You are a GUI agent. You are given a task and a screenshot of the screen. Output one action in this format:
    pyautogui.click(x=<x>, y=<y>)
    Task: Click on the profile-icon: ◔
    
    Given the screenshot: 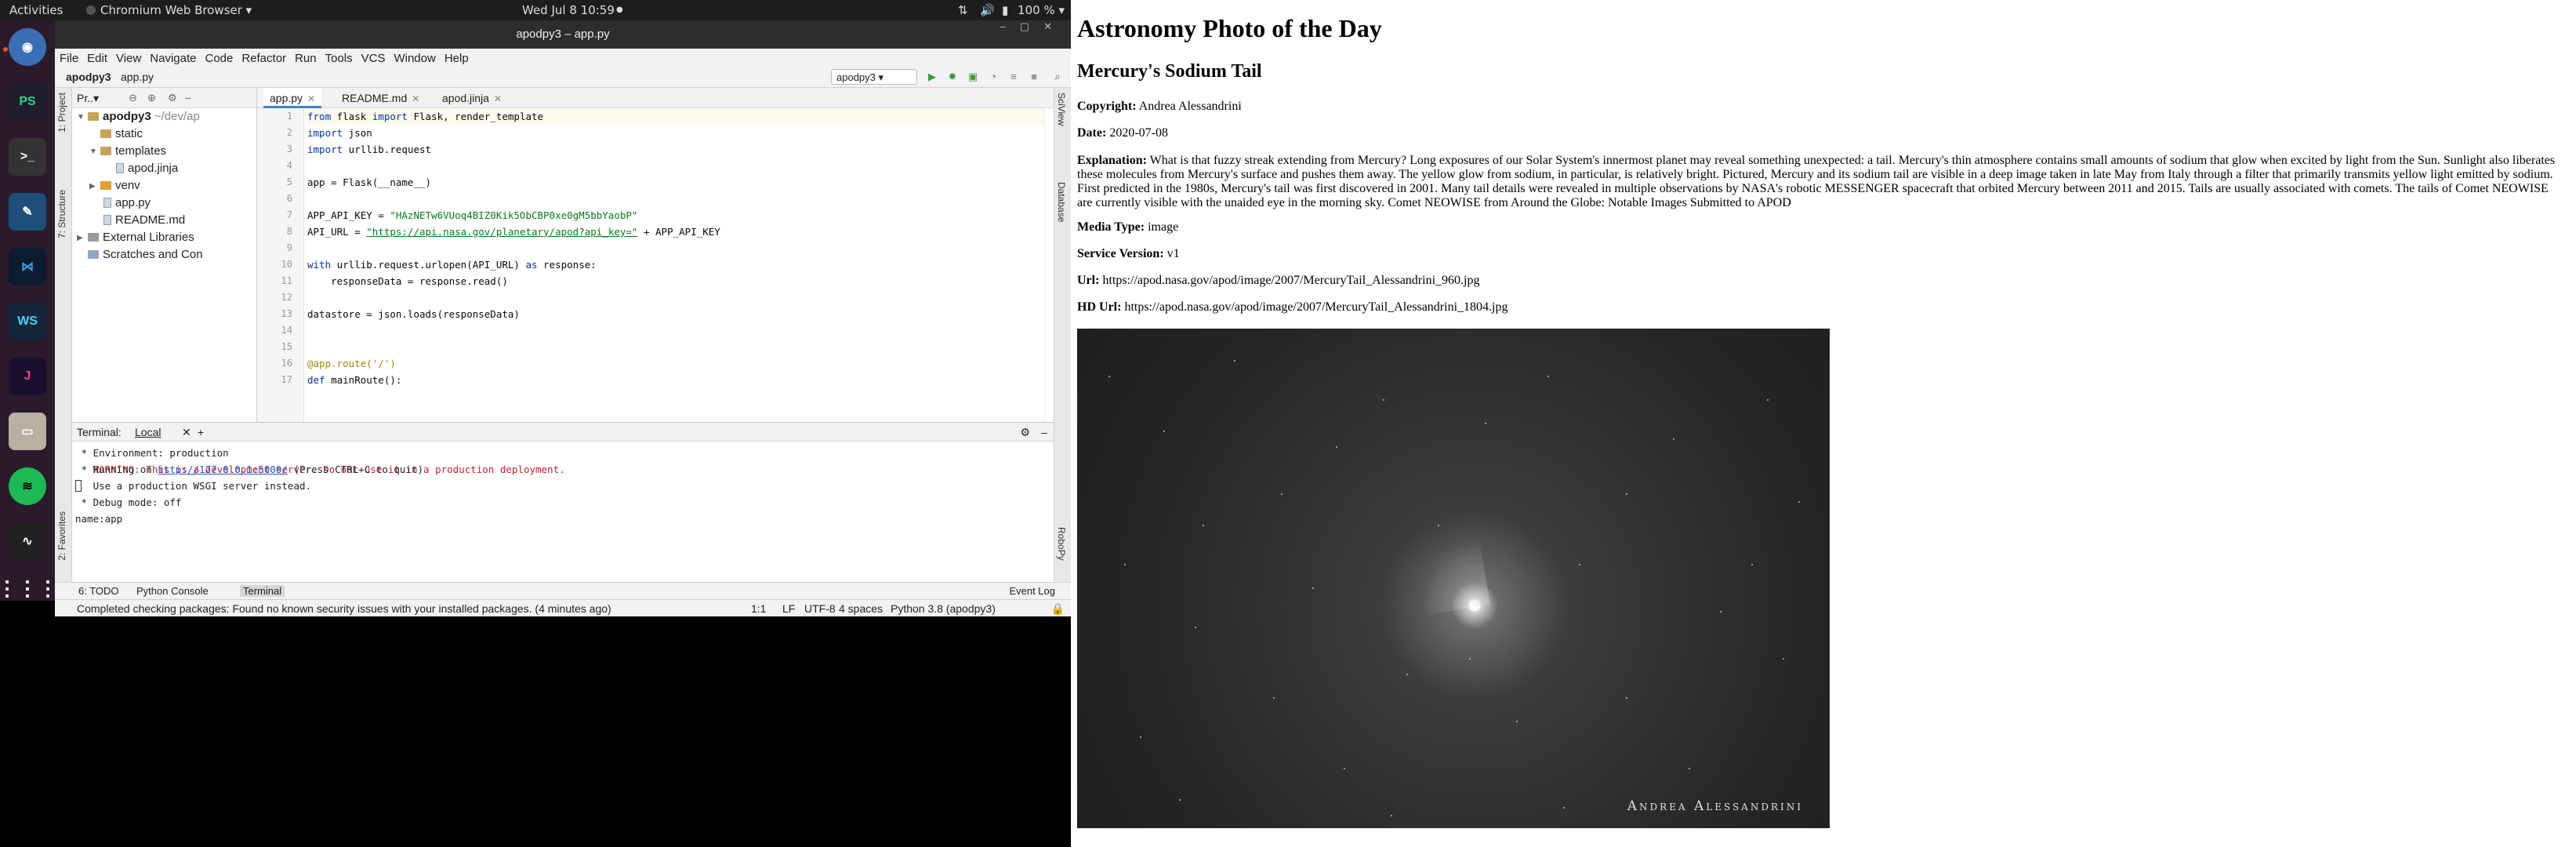 What is the action you would take?
    pyautogui.click(x=994, y=76)
    